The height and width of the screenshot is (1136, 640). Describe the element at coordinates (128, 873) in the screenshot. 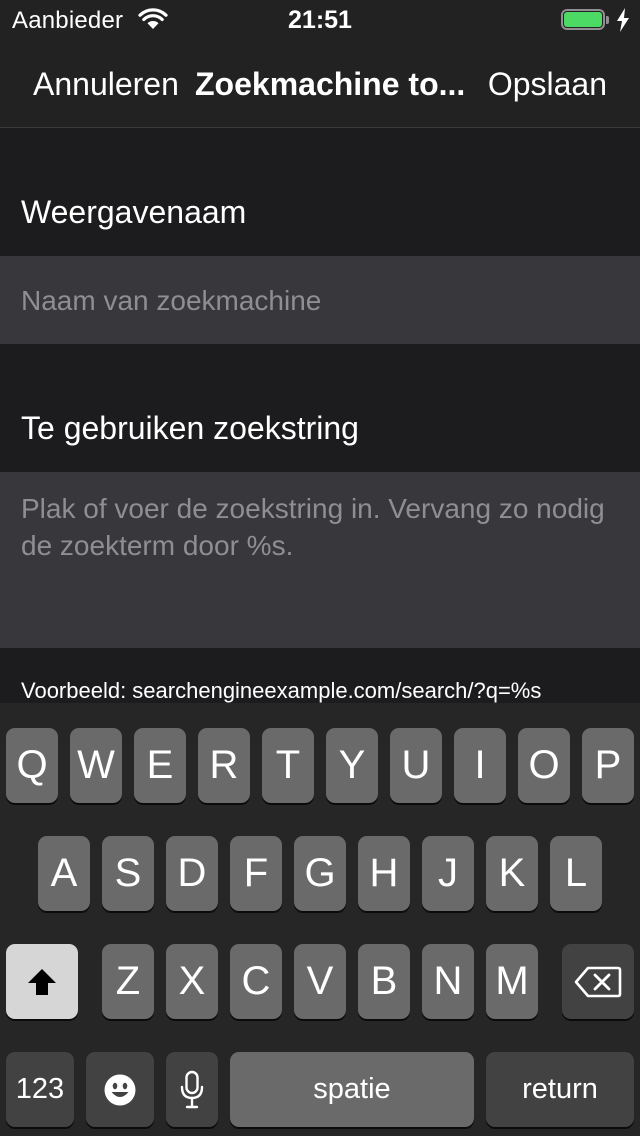

I see `key-s: S` at that location.